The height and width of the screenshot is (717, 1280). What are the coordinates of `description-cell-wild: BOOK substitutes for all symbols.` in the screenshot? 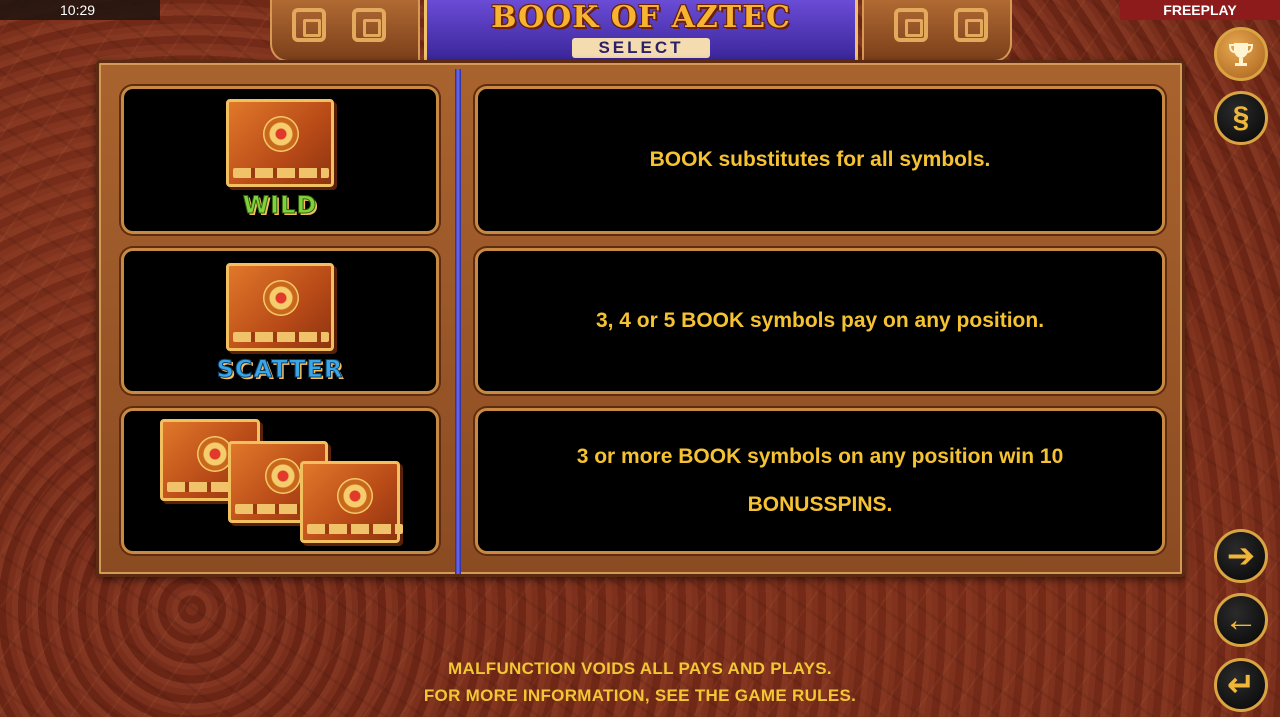 It's located at (820, 160).